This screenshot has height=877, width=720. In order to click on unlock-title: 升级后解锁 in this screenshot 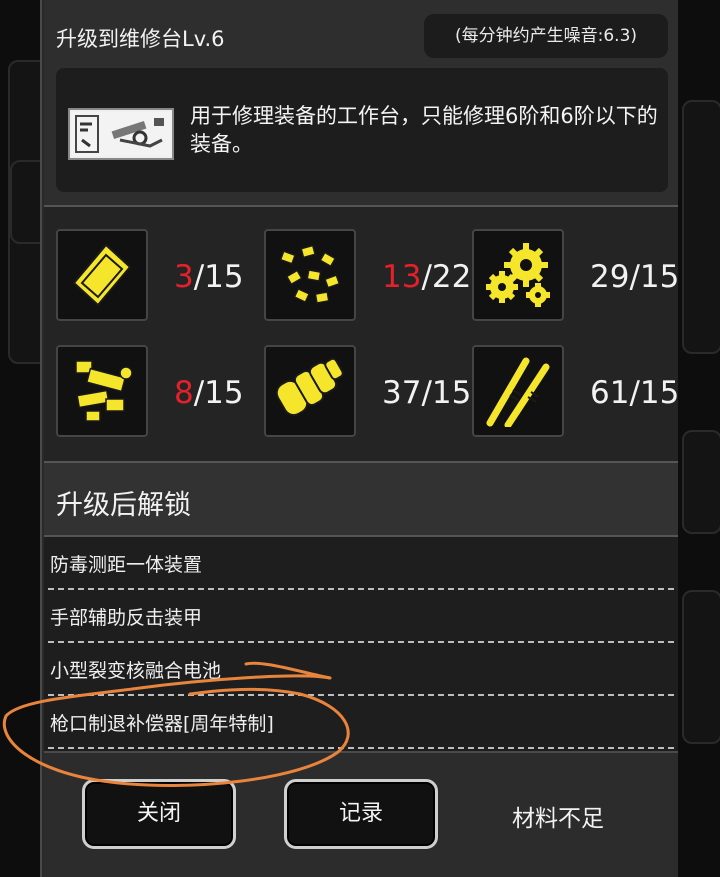, I will do `click(123, 505)`.